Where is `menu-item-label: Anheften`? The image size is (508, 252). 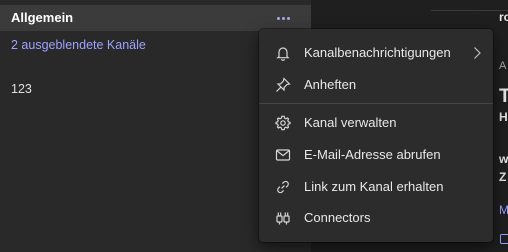
menu-item-label: Anheften is located at coordinates (330, 84).